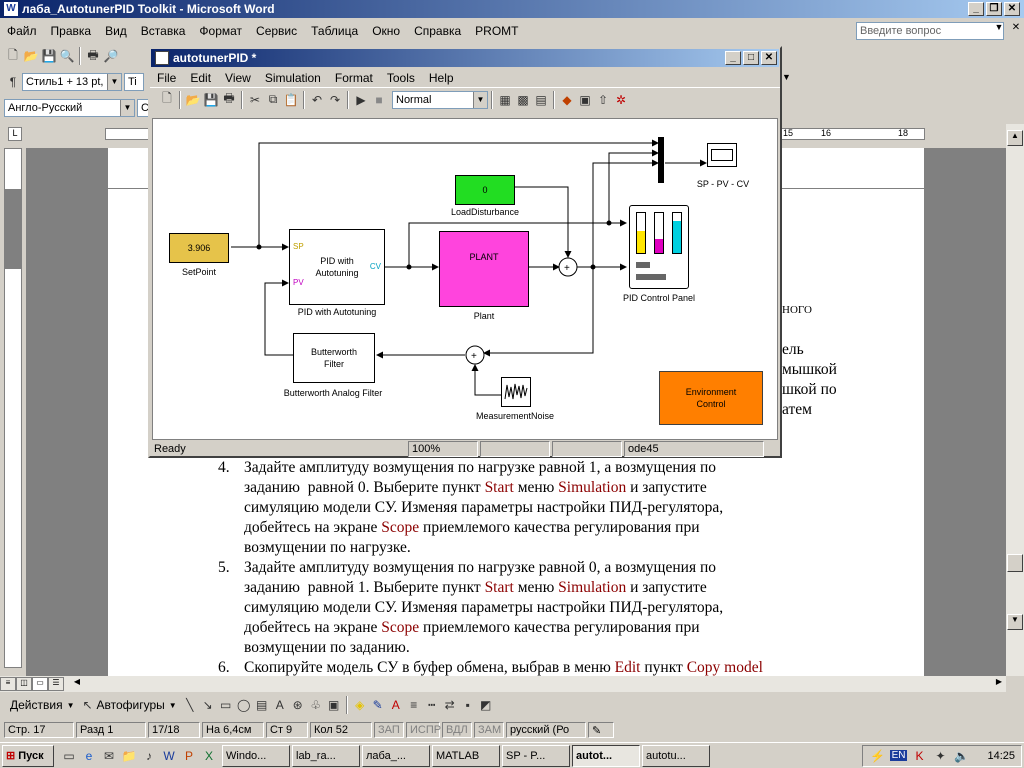 Image resolution: width=1024 pixels, height=768 pixels. Describe the element at coordinates (878, 756) in the screenshot. I see `tray-icon: ⚡` at that location.